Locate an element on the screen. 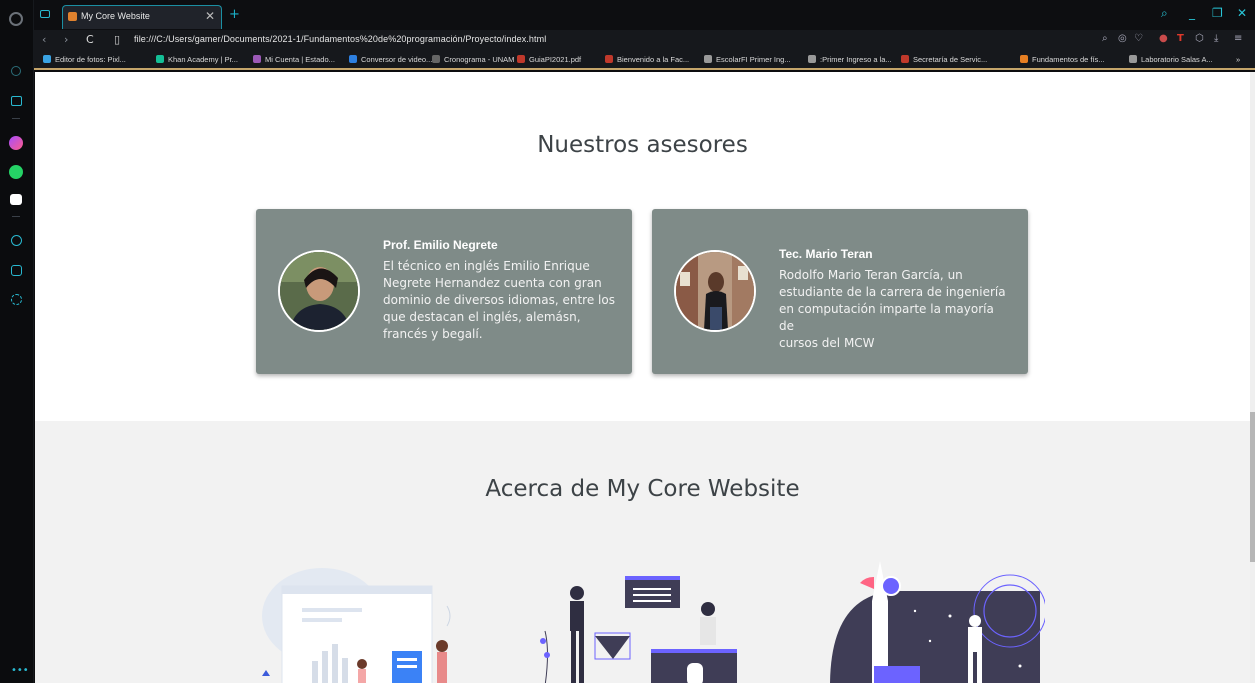  bookmark-label: GuiaPI2021.pdf is located at coordinates (555, 59).